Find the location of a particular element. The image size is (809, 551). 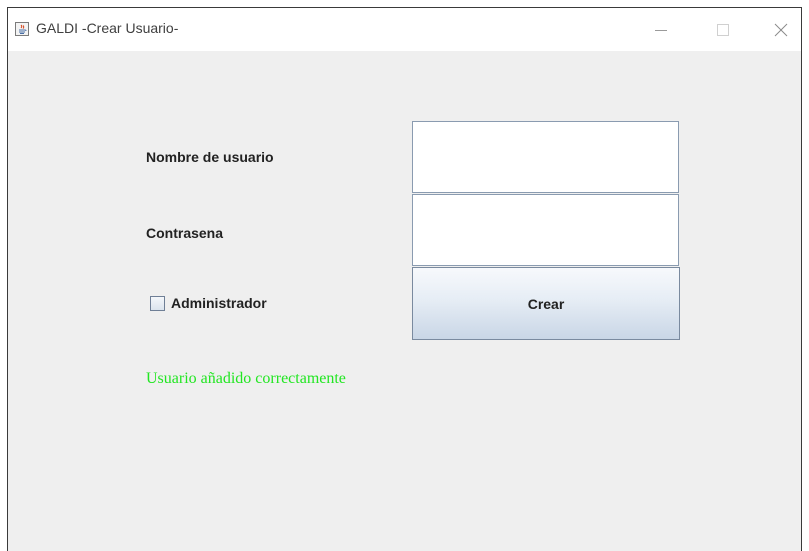

password-label: Contrasena is located at coordinates (185, 233).